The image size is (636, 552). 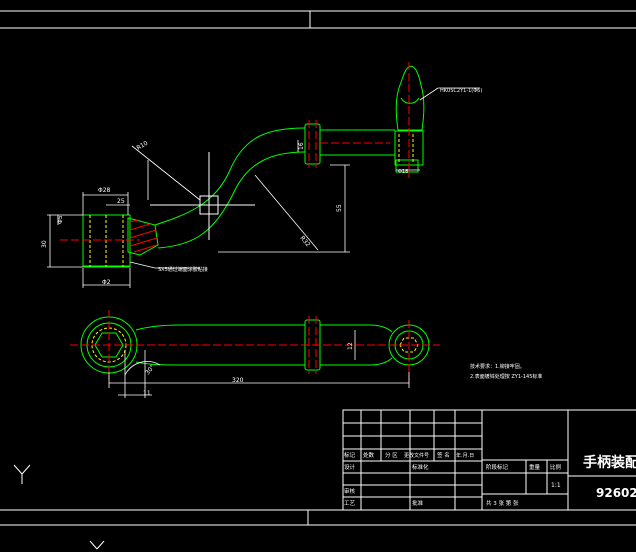 What do you see at coordinates (106, 282) in the screenshot?
I see `dim-phi2: Φ2` at bounding box center [106, 282].